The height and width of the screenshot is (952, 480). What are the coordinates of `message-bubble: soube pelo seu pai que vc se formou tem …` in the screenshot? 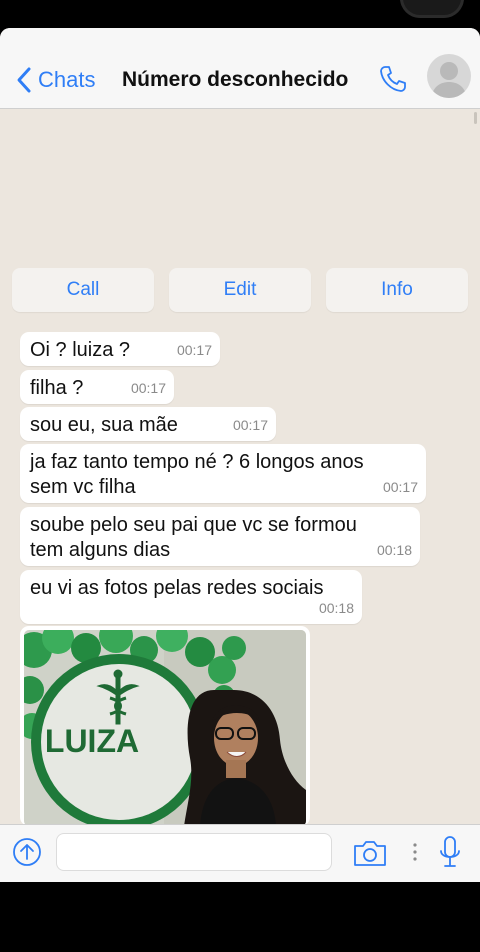 It's located at (220, 536).